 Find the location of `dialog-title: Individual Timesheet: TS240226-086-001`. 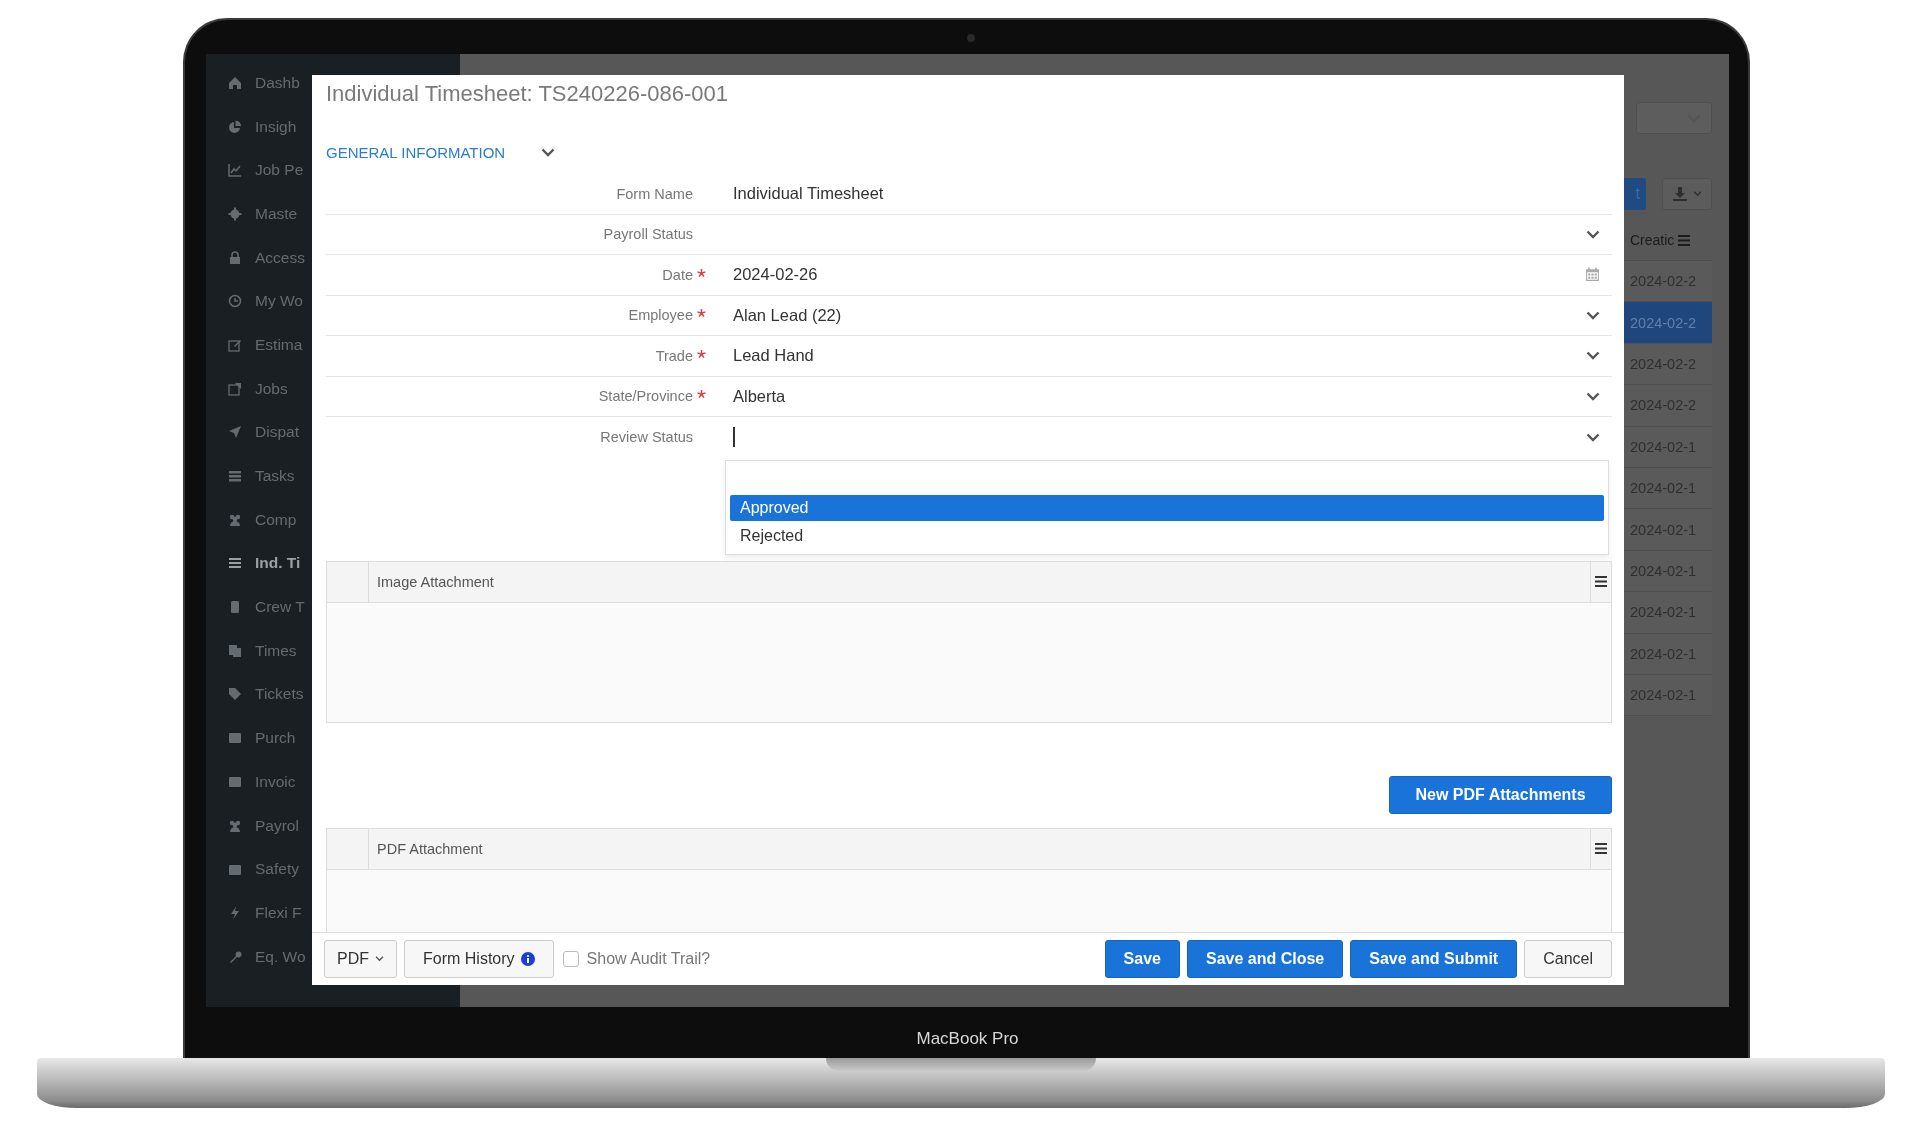

dialog-title: Individual Timesheet: TS240226-086-001 is located at coordinates (527, 94).